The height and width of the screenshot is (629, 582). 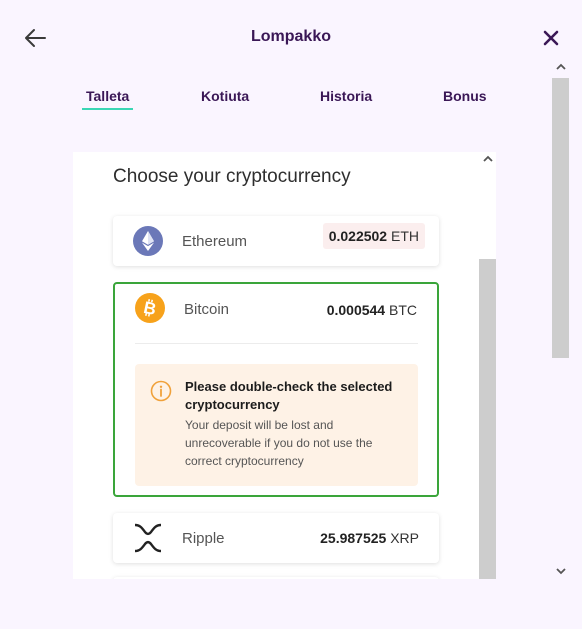 I want to click on coin-name: Ethereum, so click(x=215, y=241).